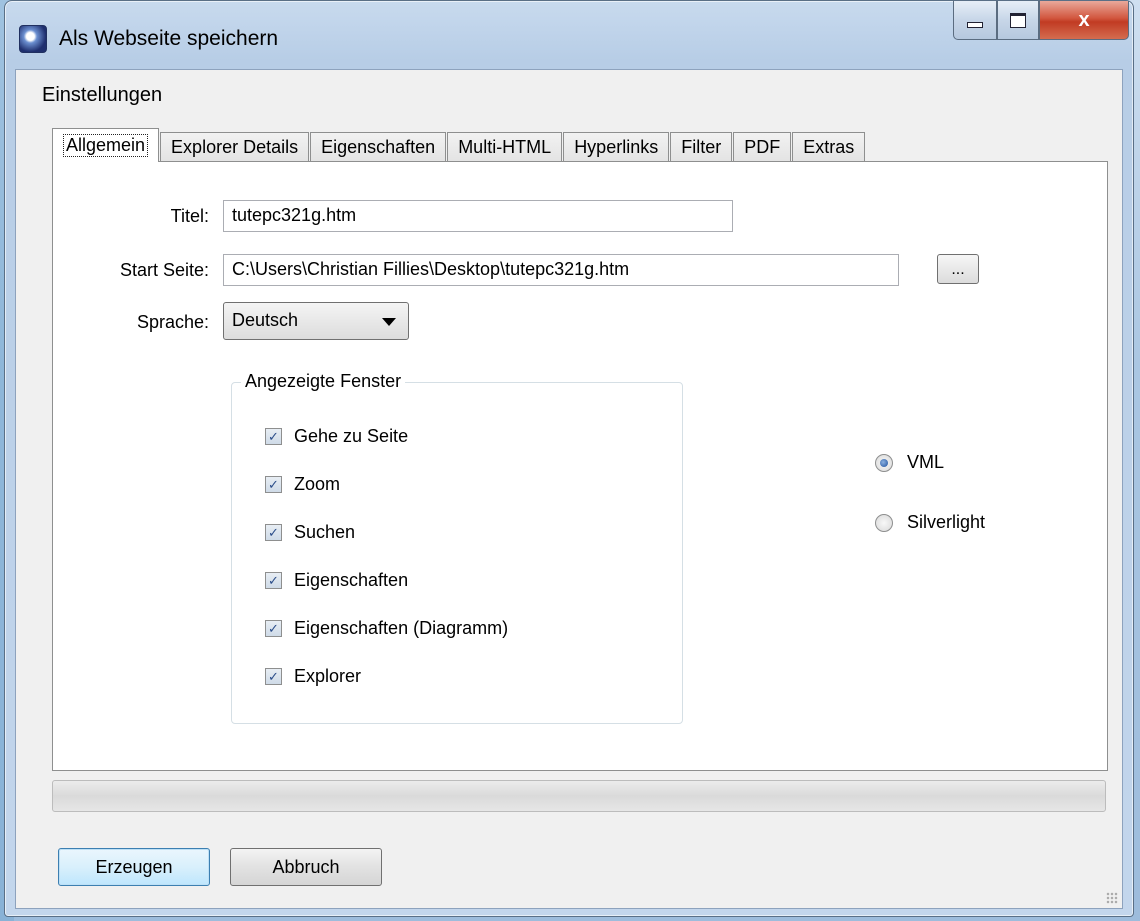  I want to click on close-button: x, so click(1084, 20).